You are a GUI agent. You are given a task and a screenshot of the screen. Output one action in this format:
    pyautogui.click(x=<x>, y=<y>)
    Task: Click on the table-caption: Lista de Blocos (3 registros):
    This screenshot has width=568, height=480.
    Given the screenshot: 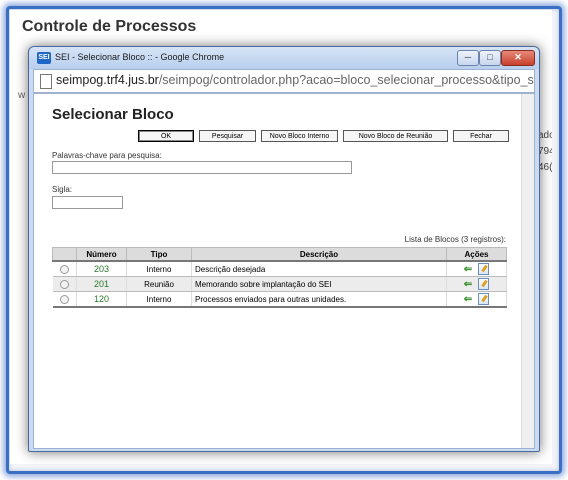 What is the action you would take?
    pyautogui.click(x=455, y=239)
    